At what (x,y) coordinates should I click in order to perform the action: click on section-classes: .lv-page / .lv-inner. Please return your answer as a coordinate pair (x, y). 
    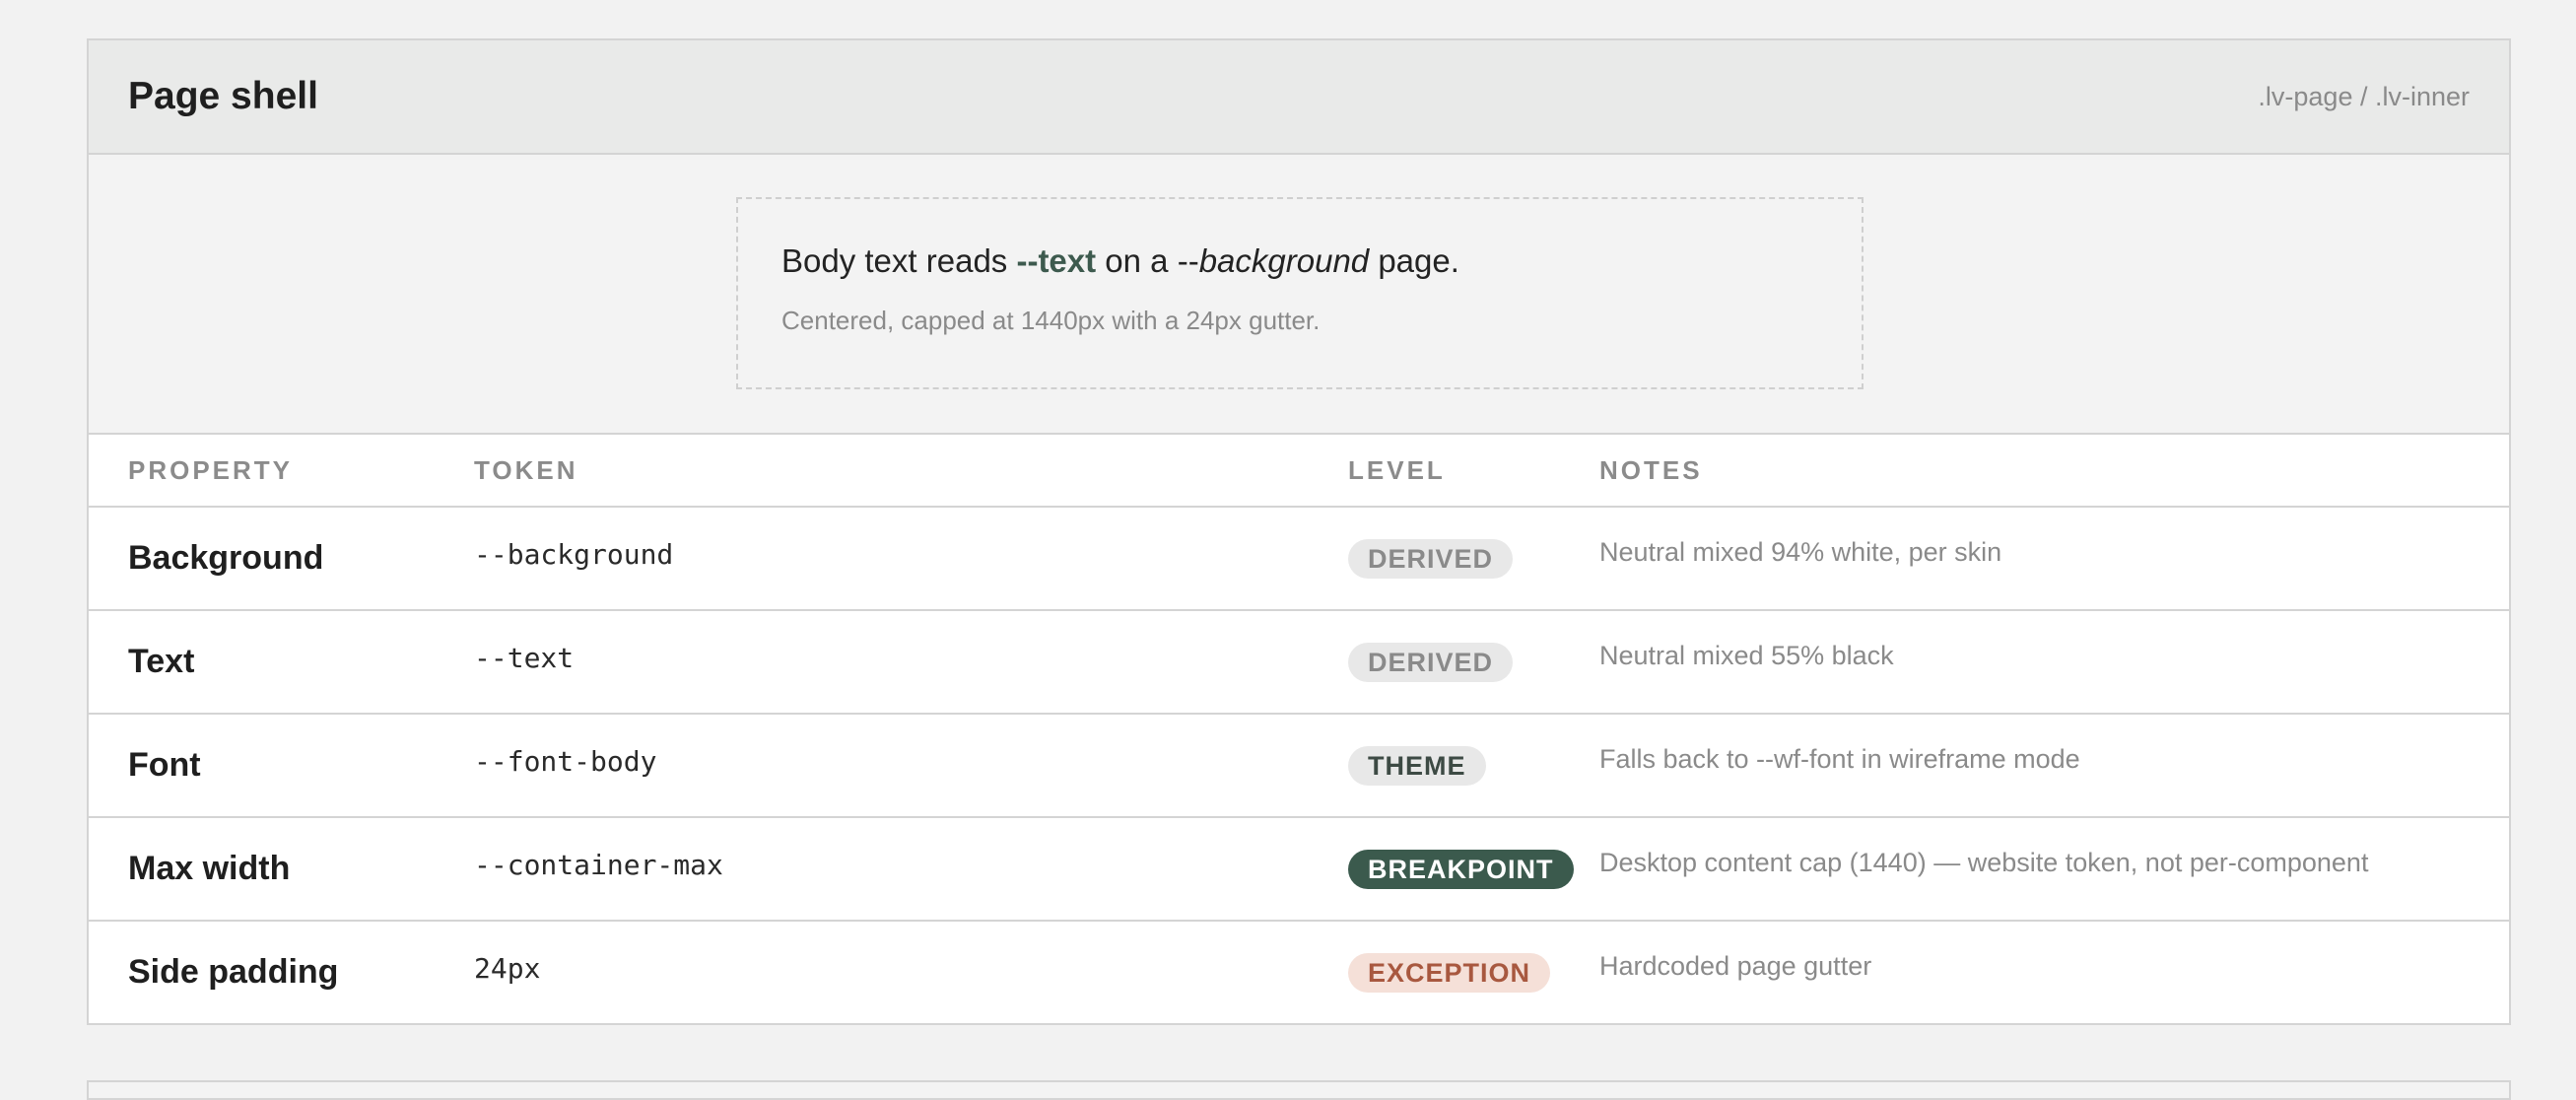
    Looking at the image, I should click on (2364, 96).